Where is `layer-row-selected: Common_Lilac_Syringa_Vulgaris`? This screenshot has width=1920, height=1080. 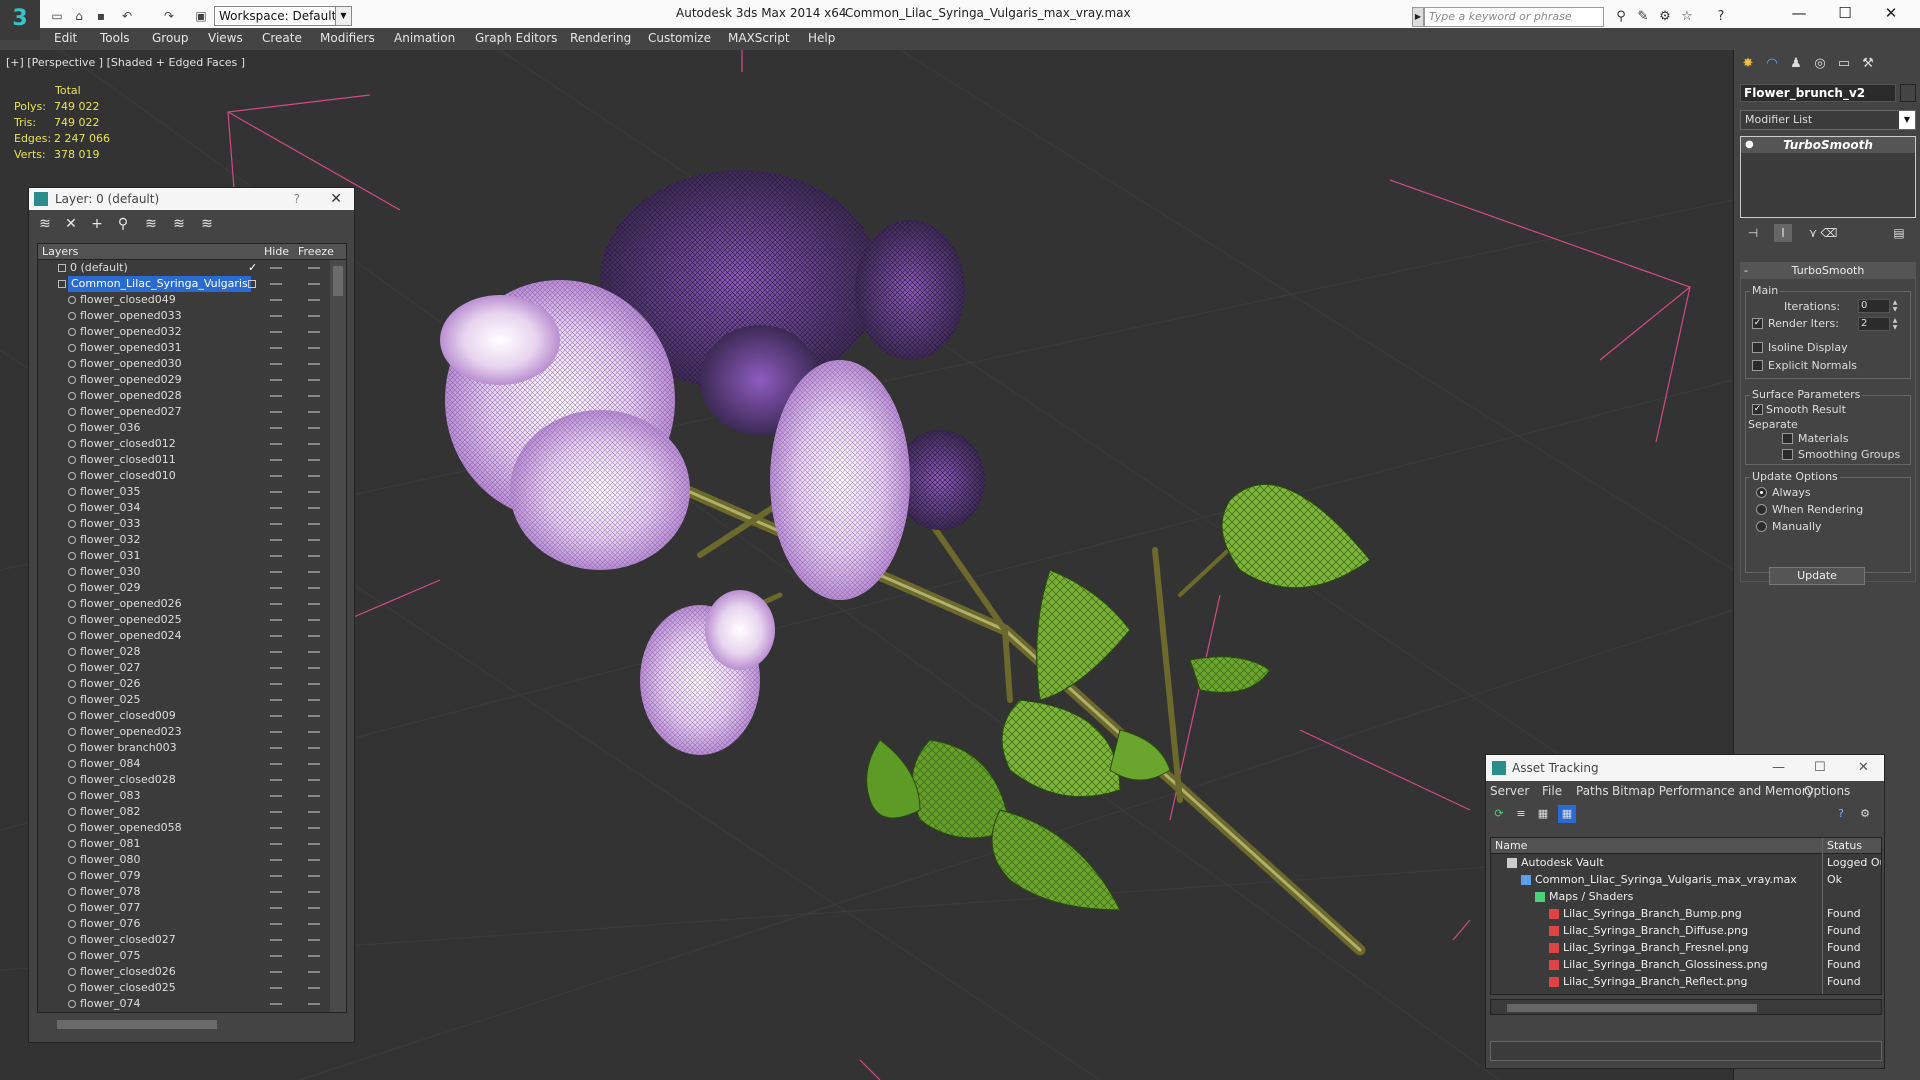 layer-row-selected: Common_Lilac_Syringa_Vulgaris is located at coordinates (192, 284).